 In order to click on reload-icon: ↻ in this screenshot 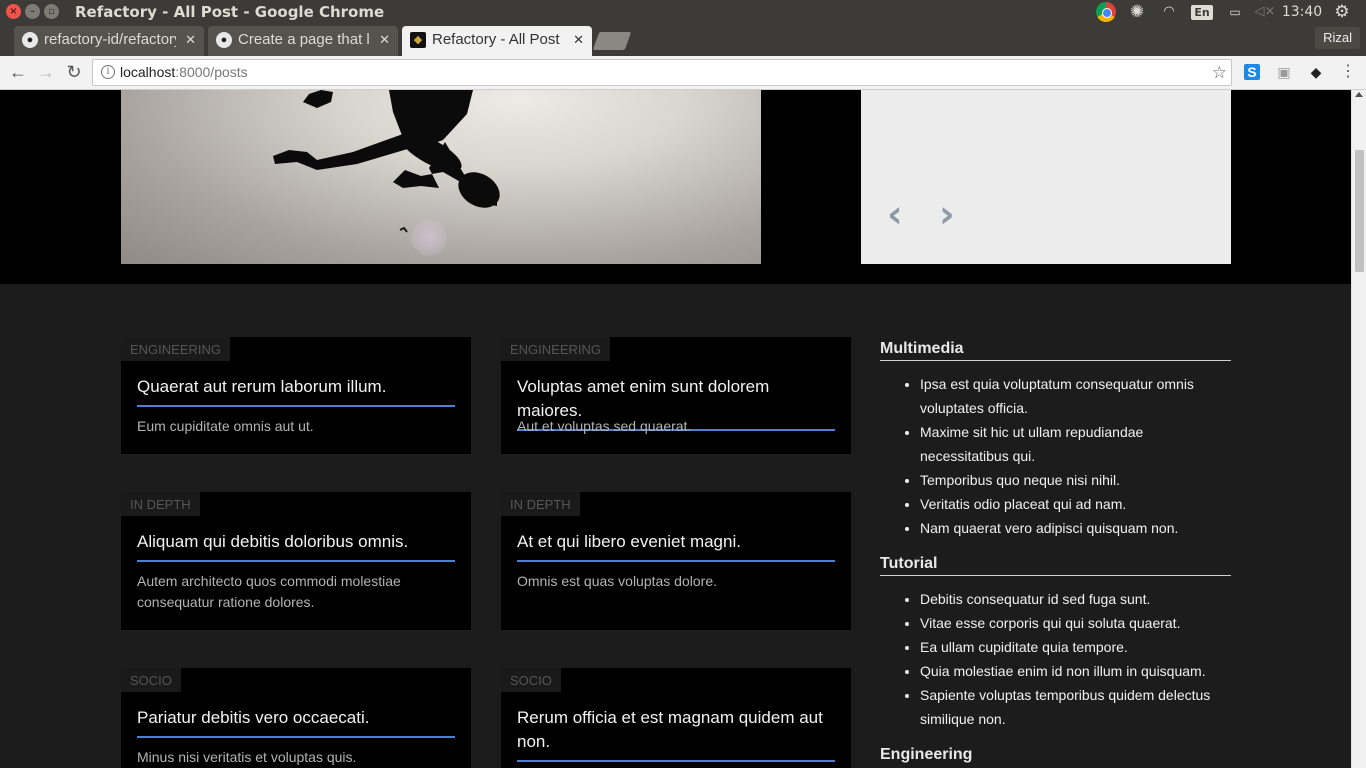, I will do `click(74, 72)`.